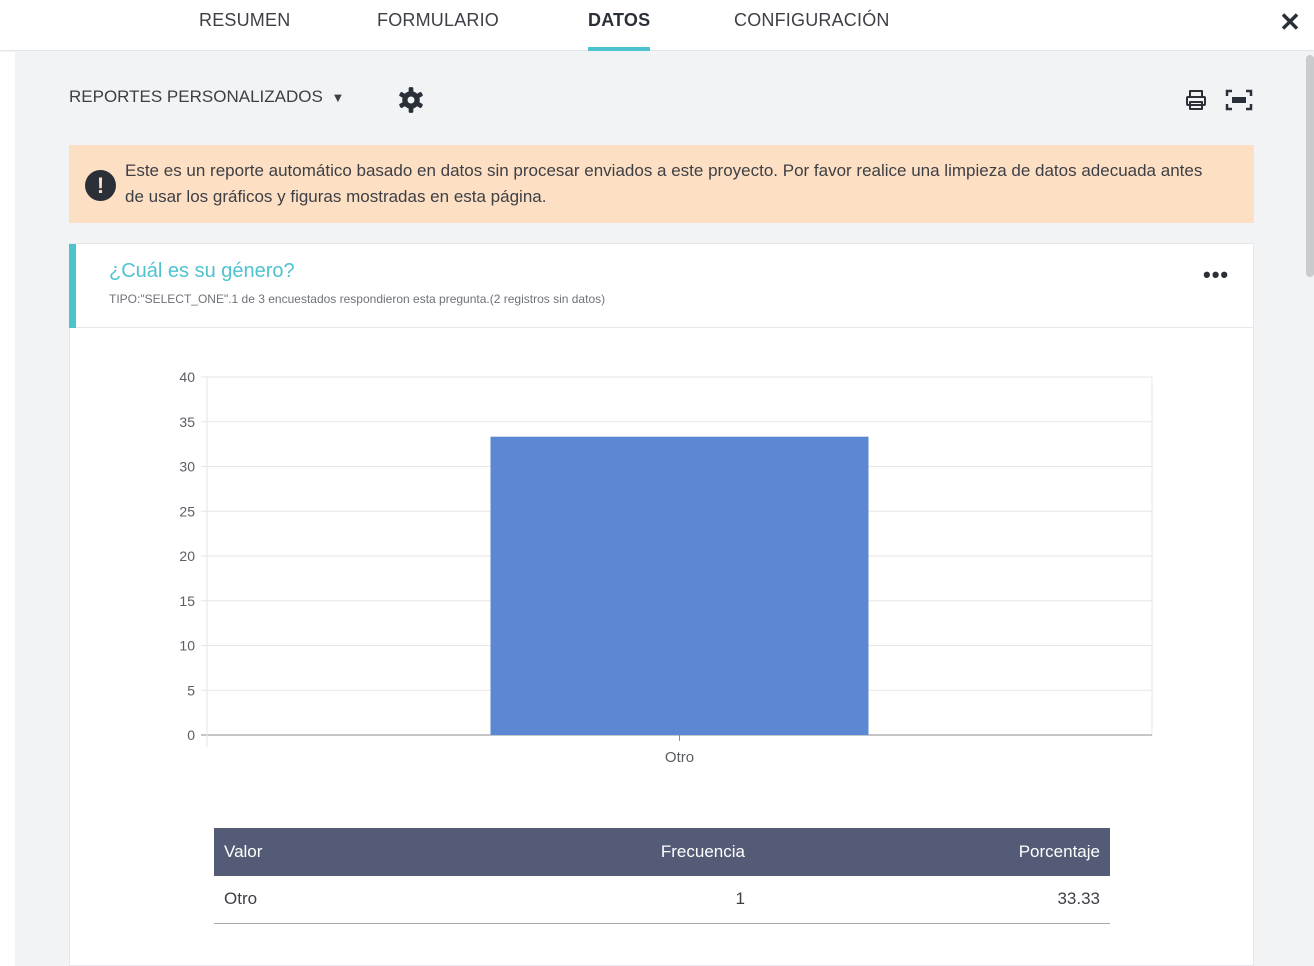 The width and height of the screenshot is (1314, 966). What do you see at coordinates (196, 96) in the screenshot?
I see `custom-reports-label: REPORTES PERSONALIZADOS` at bounding box center [196, 96].